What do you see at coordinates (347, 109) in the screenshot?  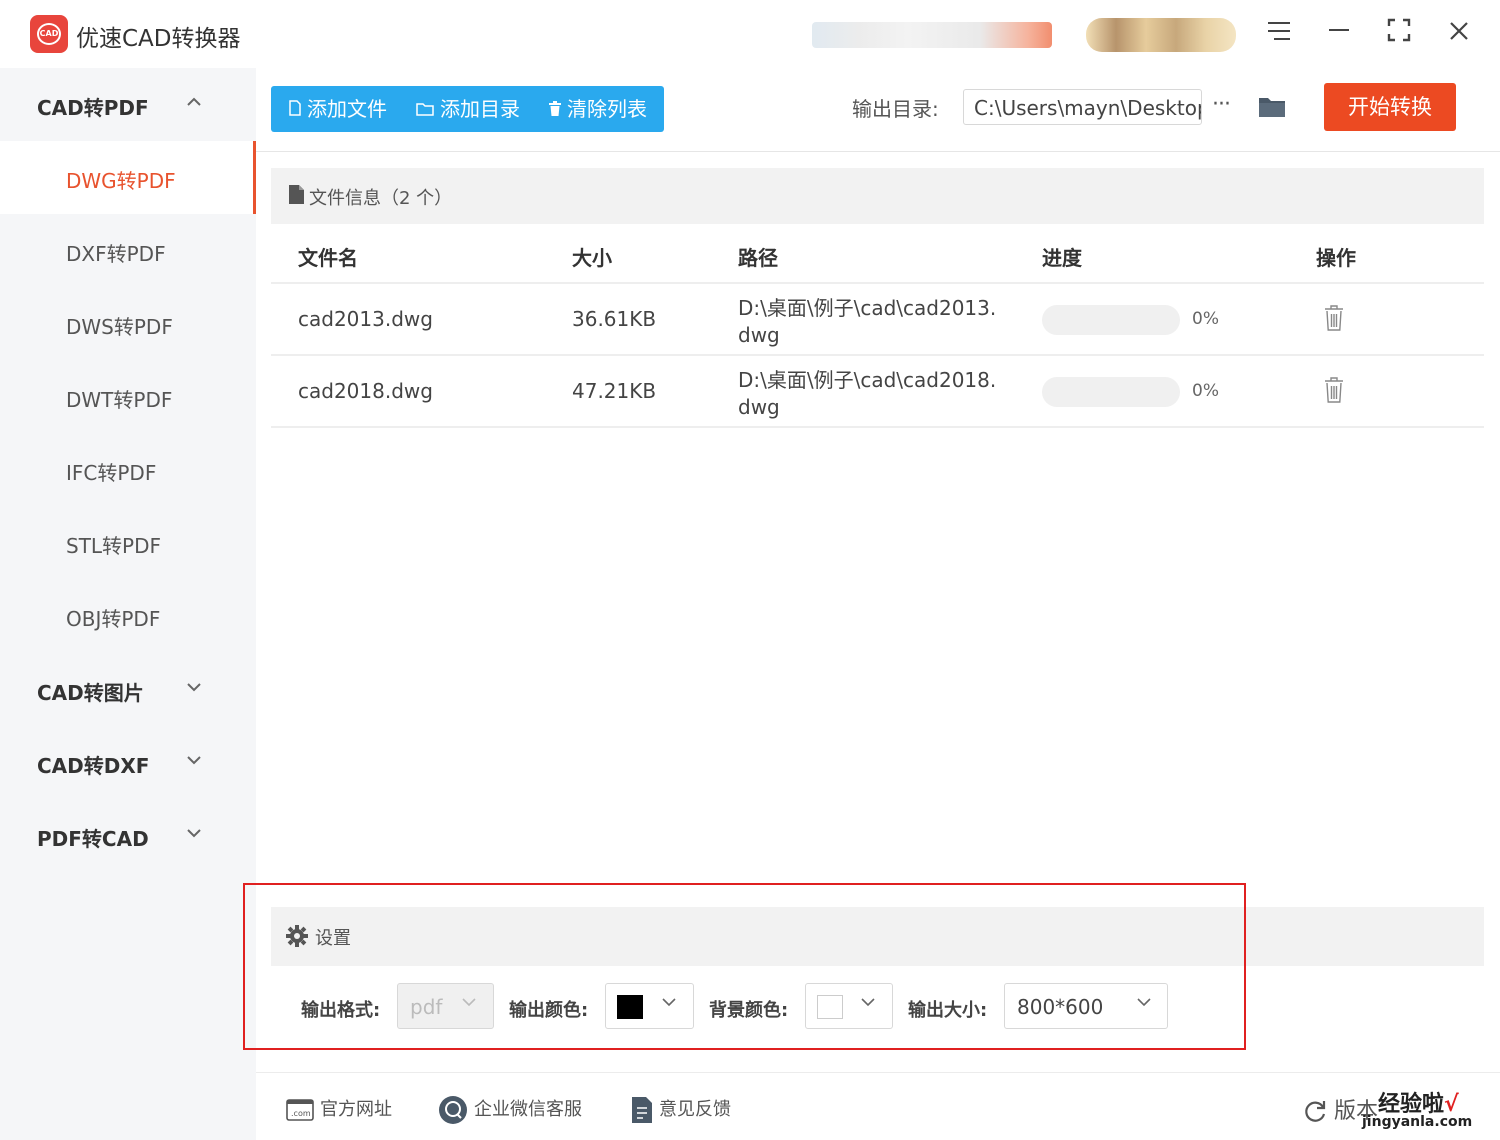 I see `add-file-label: 添加文件` at bounding box center [347, 109].